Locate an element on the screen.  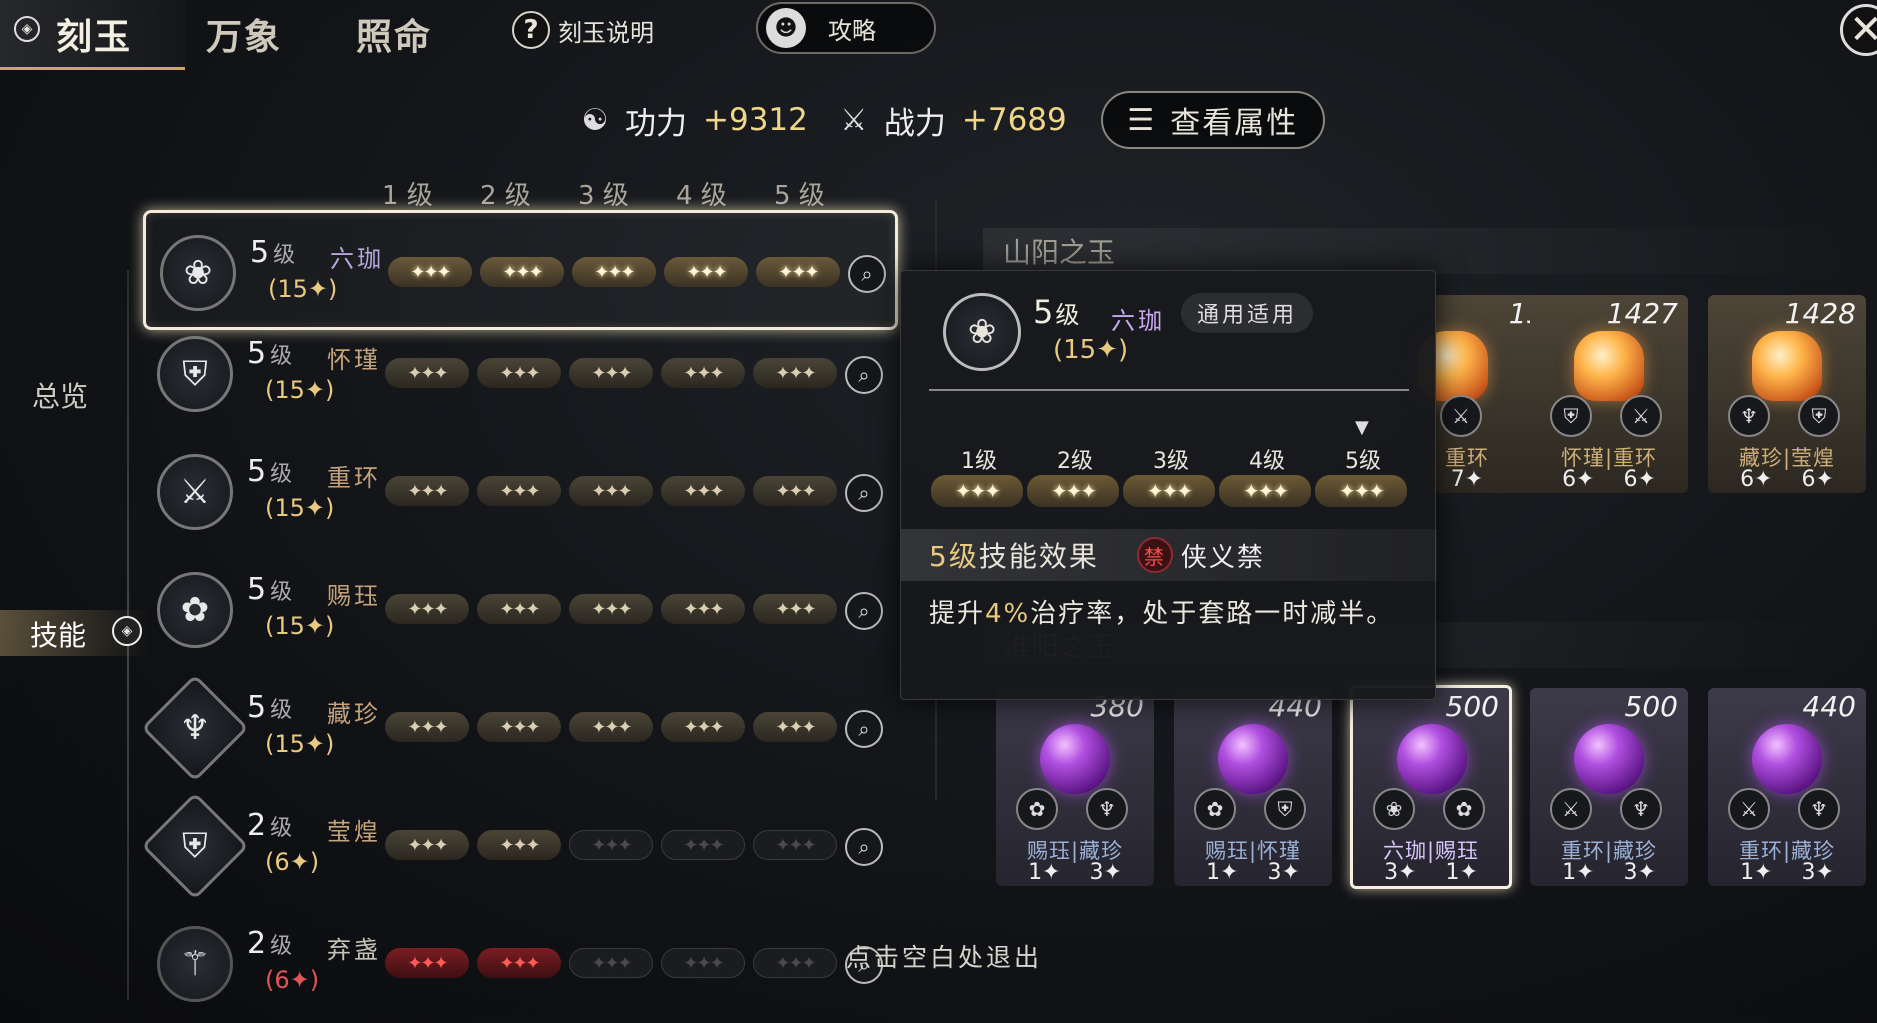
guide-label: 攻略 is located at coordinates (852, 30).